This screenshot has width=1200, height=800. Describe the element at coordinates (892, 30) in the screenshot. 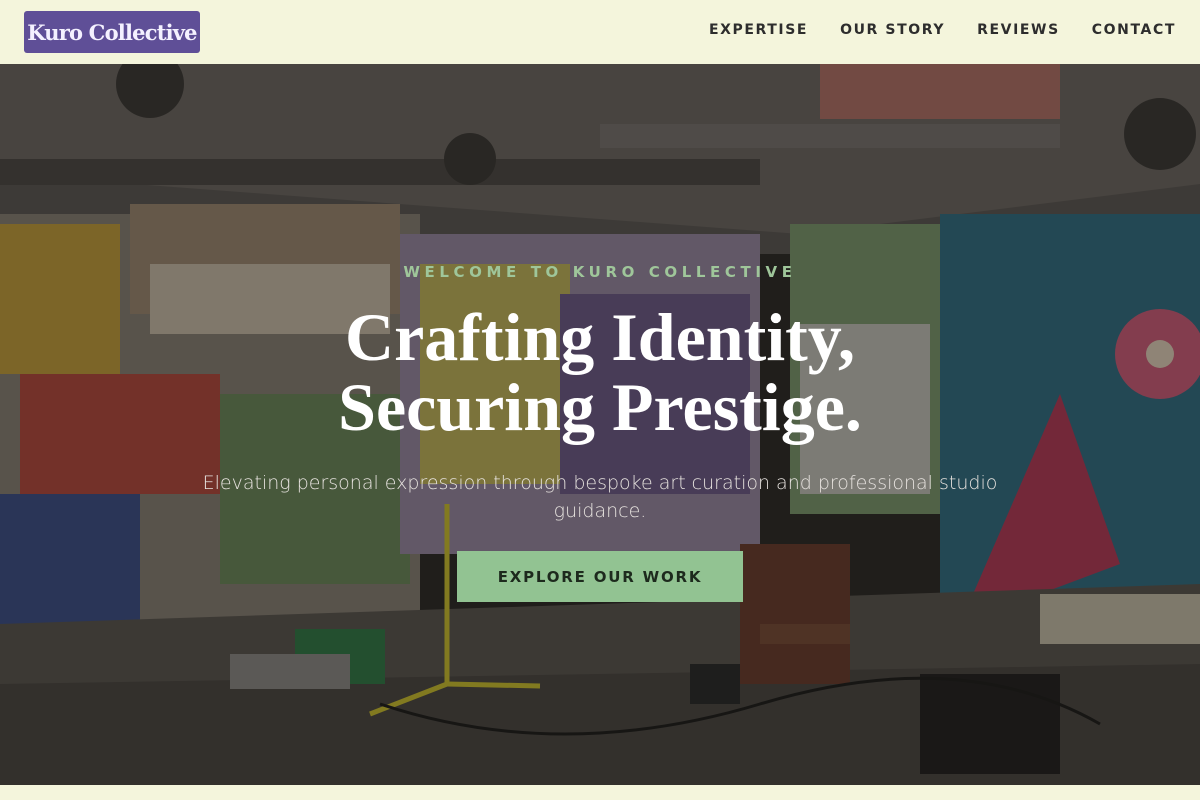

I see `nav-item-our-story: OUR STORY` at that location.